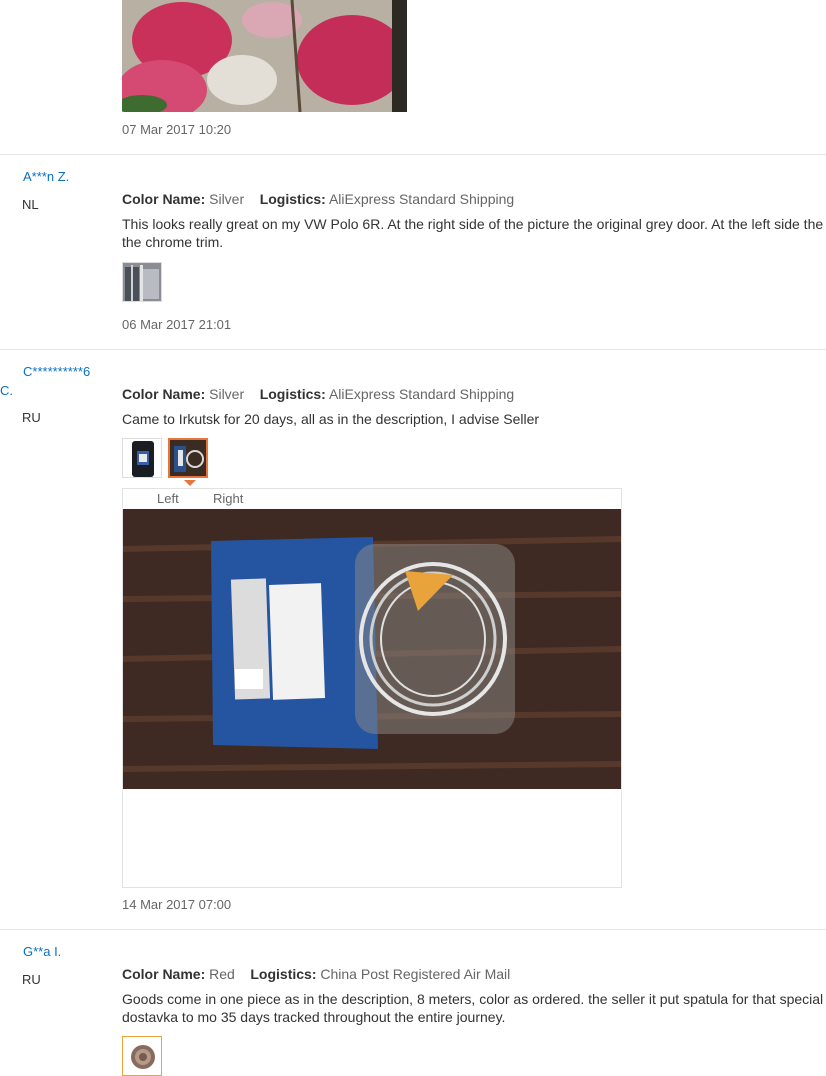 Image resolution: width=826 pixels, height=1076 pixels. Describe the element at coordinates (228, 498) in the screenshot. I see `viewer-right-button: Right` at that location.